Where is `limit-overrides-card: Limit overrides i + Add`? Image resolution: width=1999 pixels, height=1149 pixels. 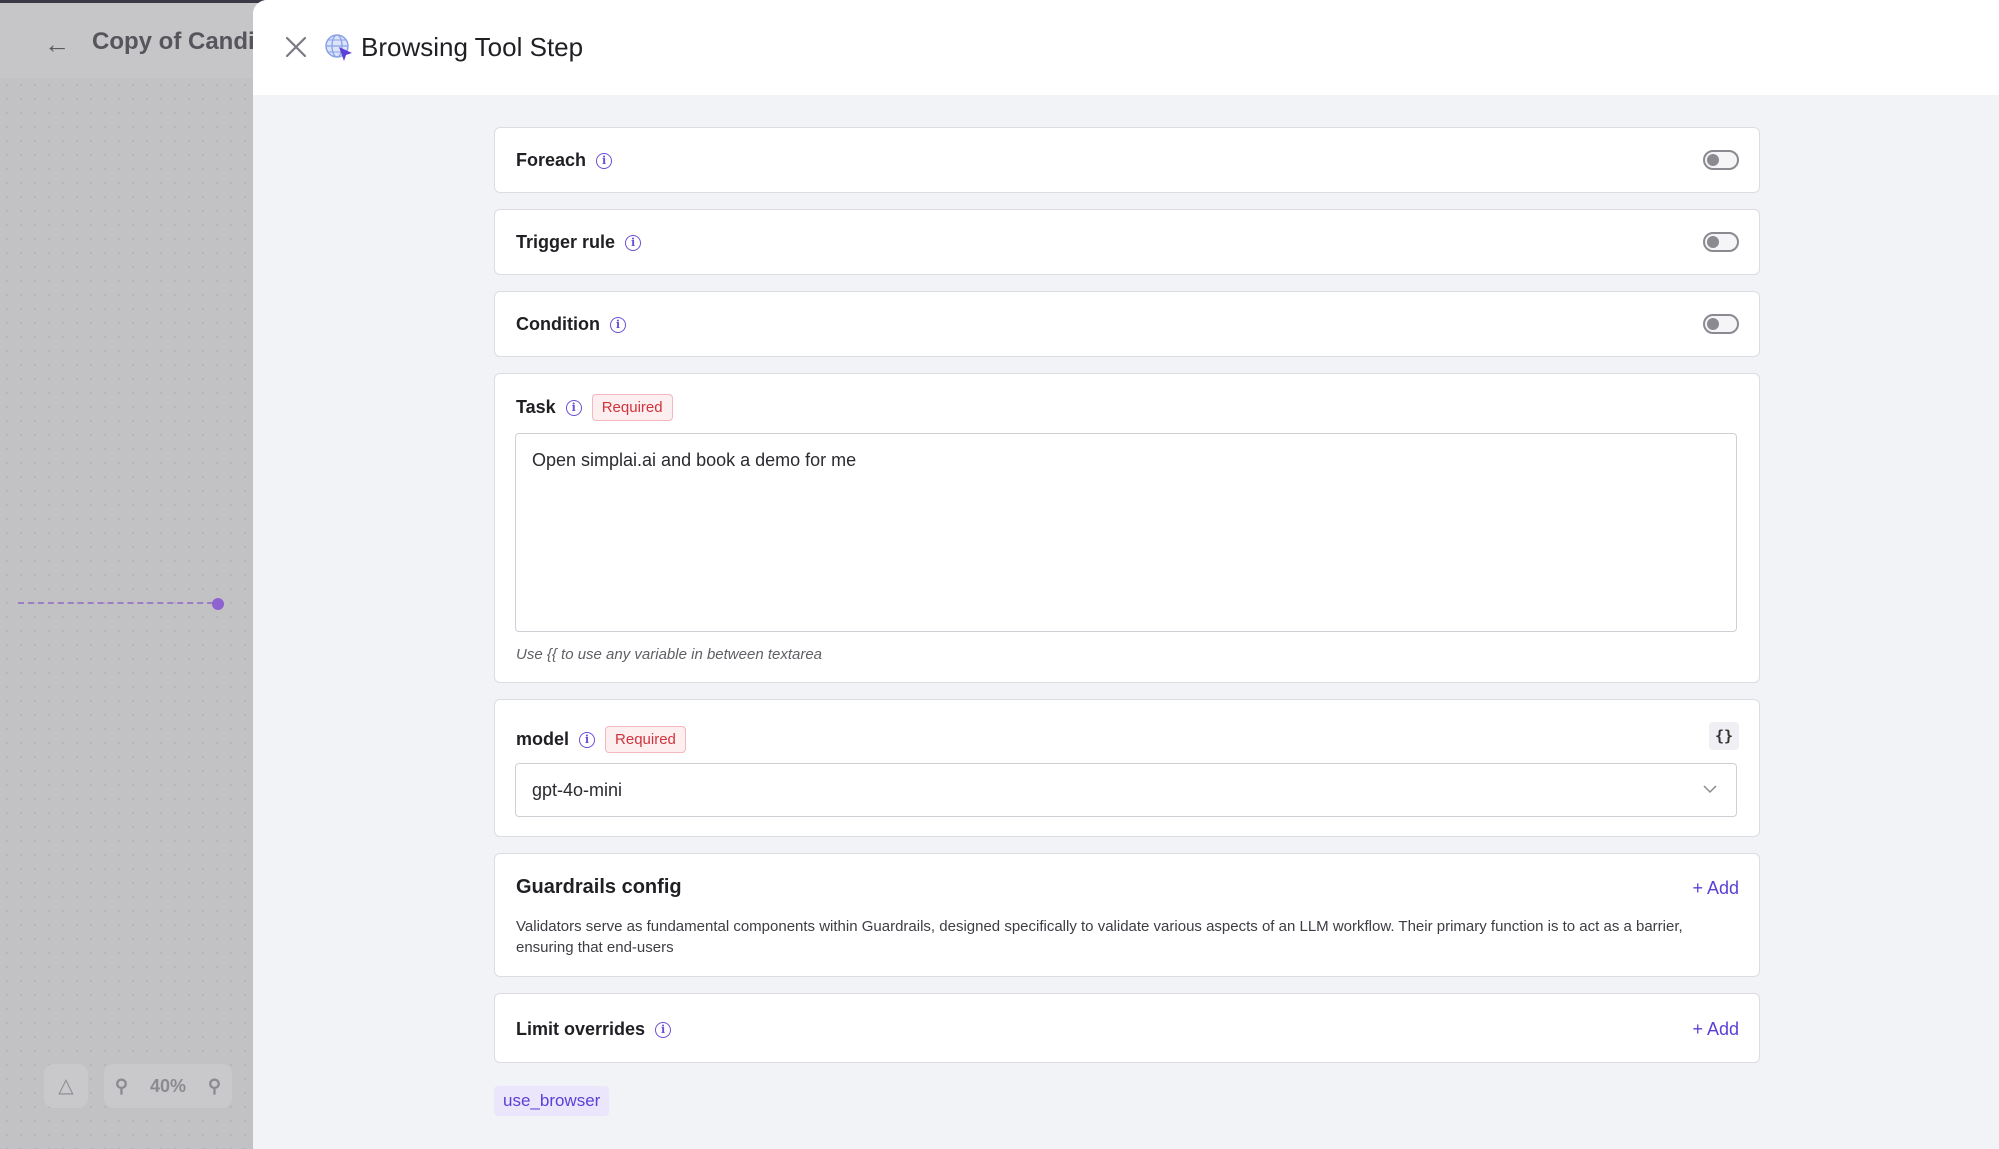 limit-overrides-card: Limit overrides i + Add is located at coordinates (1127, 1028).